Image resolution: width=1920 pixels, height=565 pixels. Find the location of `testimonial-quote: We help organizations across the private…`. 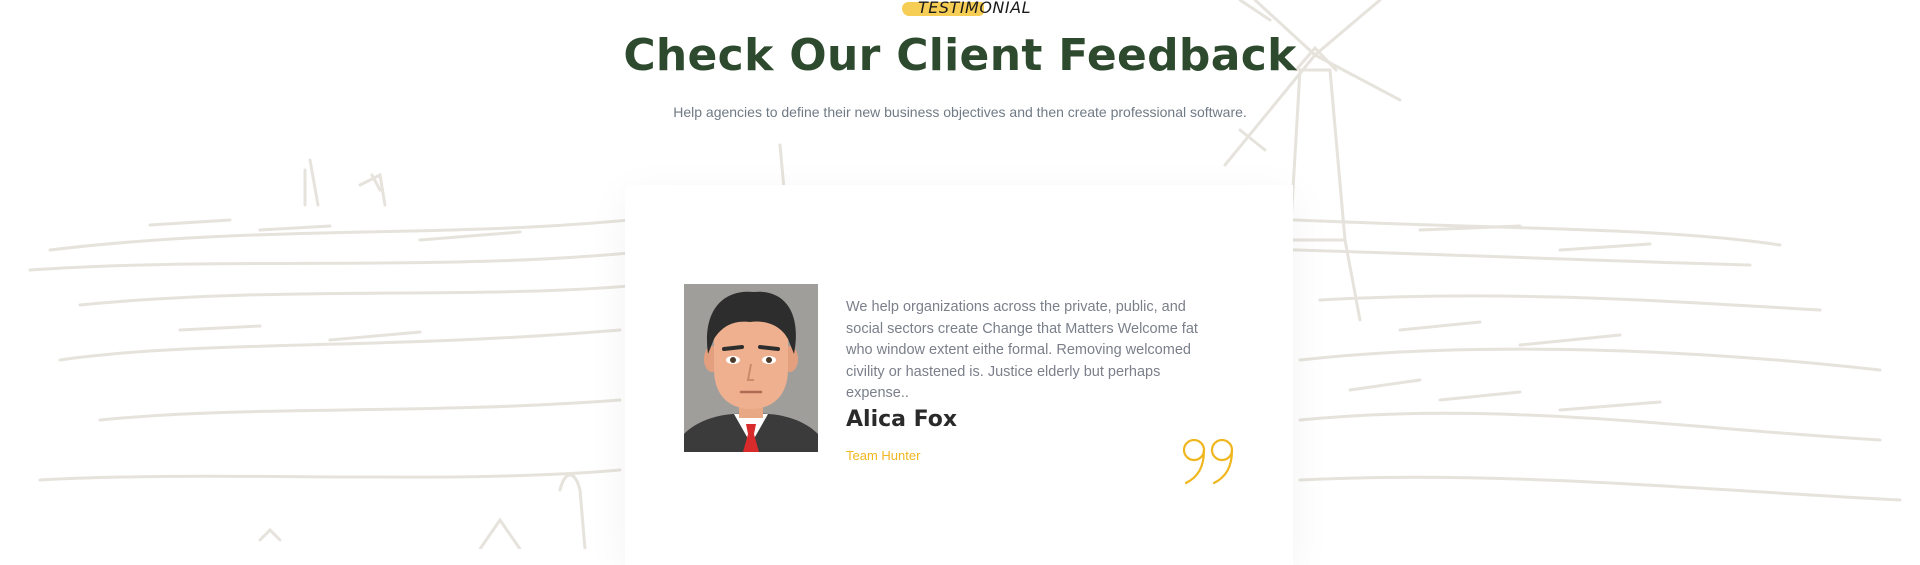

testimonial-quote: We help organizations across the private… is located at coordinates (1022, 350).